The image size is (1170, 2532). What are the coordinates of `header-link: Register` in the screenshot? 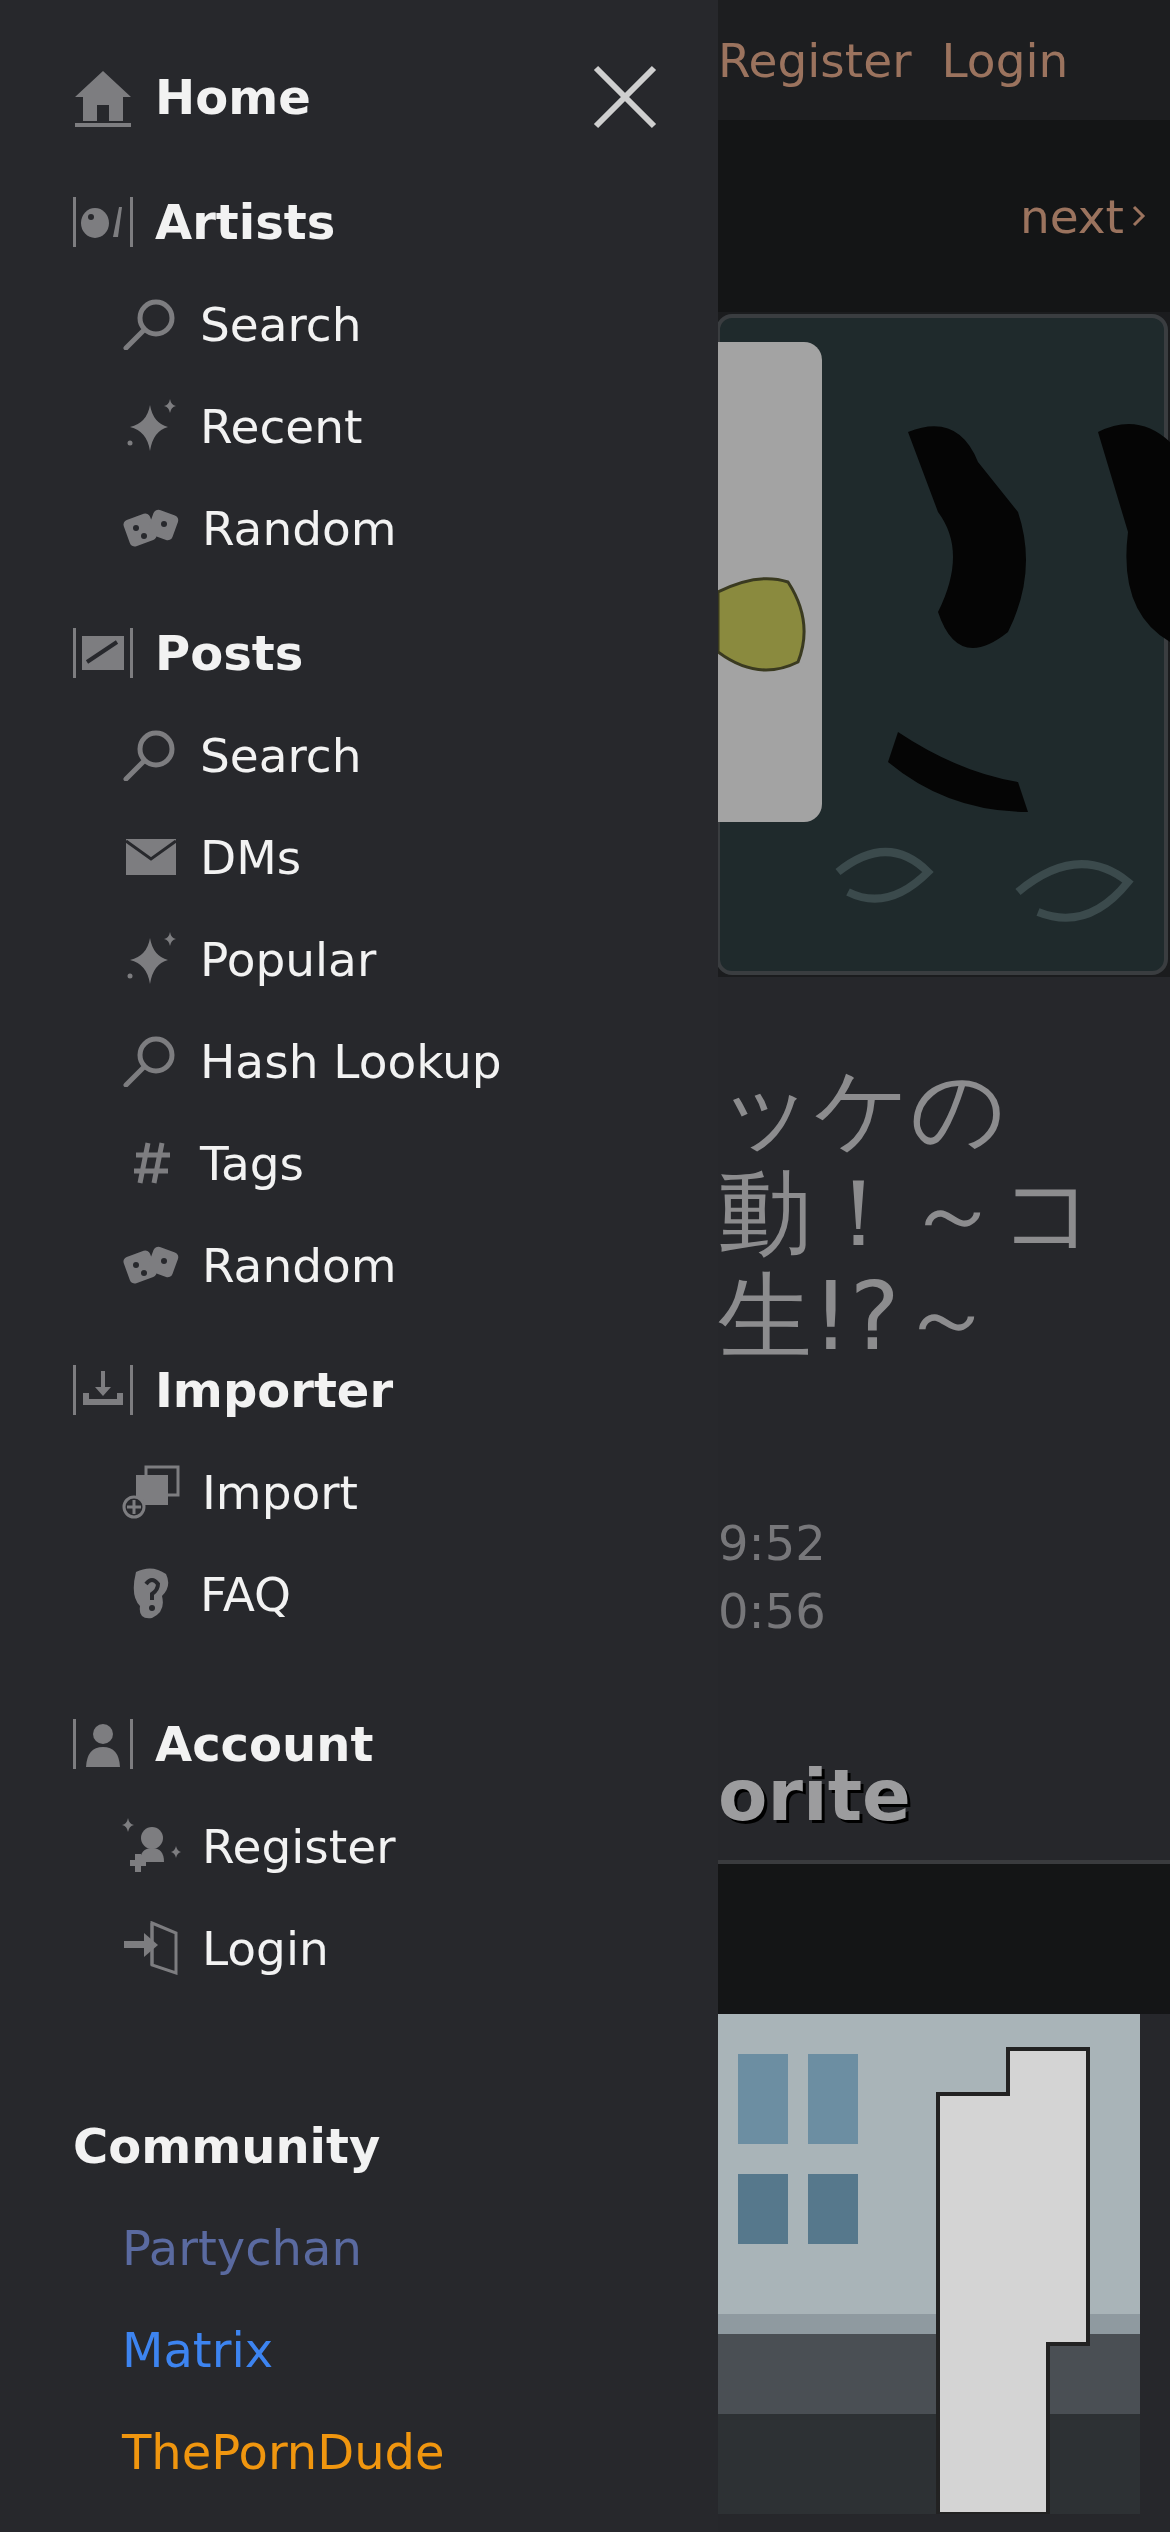 It's located at (815, 60).